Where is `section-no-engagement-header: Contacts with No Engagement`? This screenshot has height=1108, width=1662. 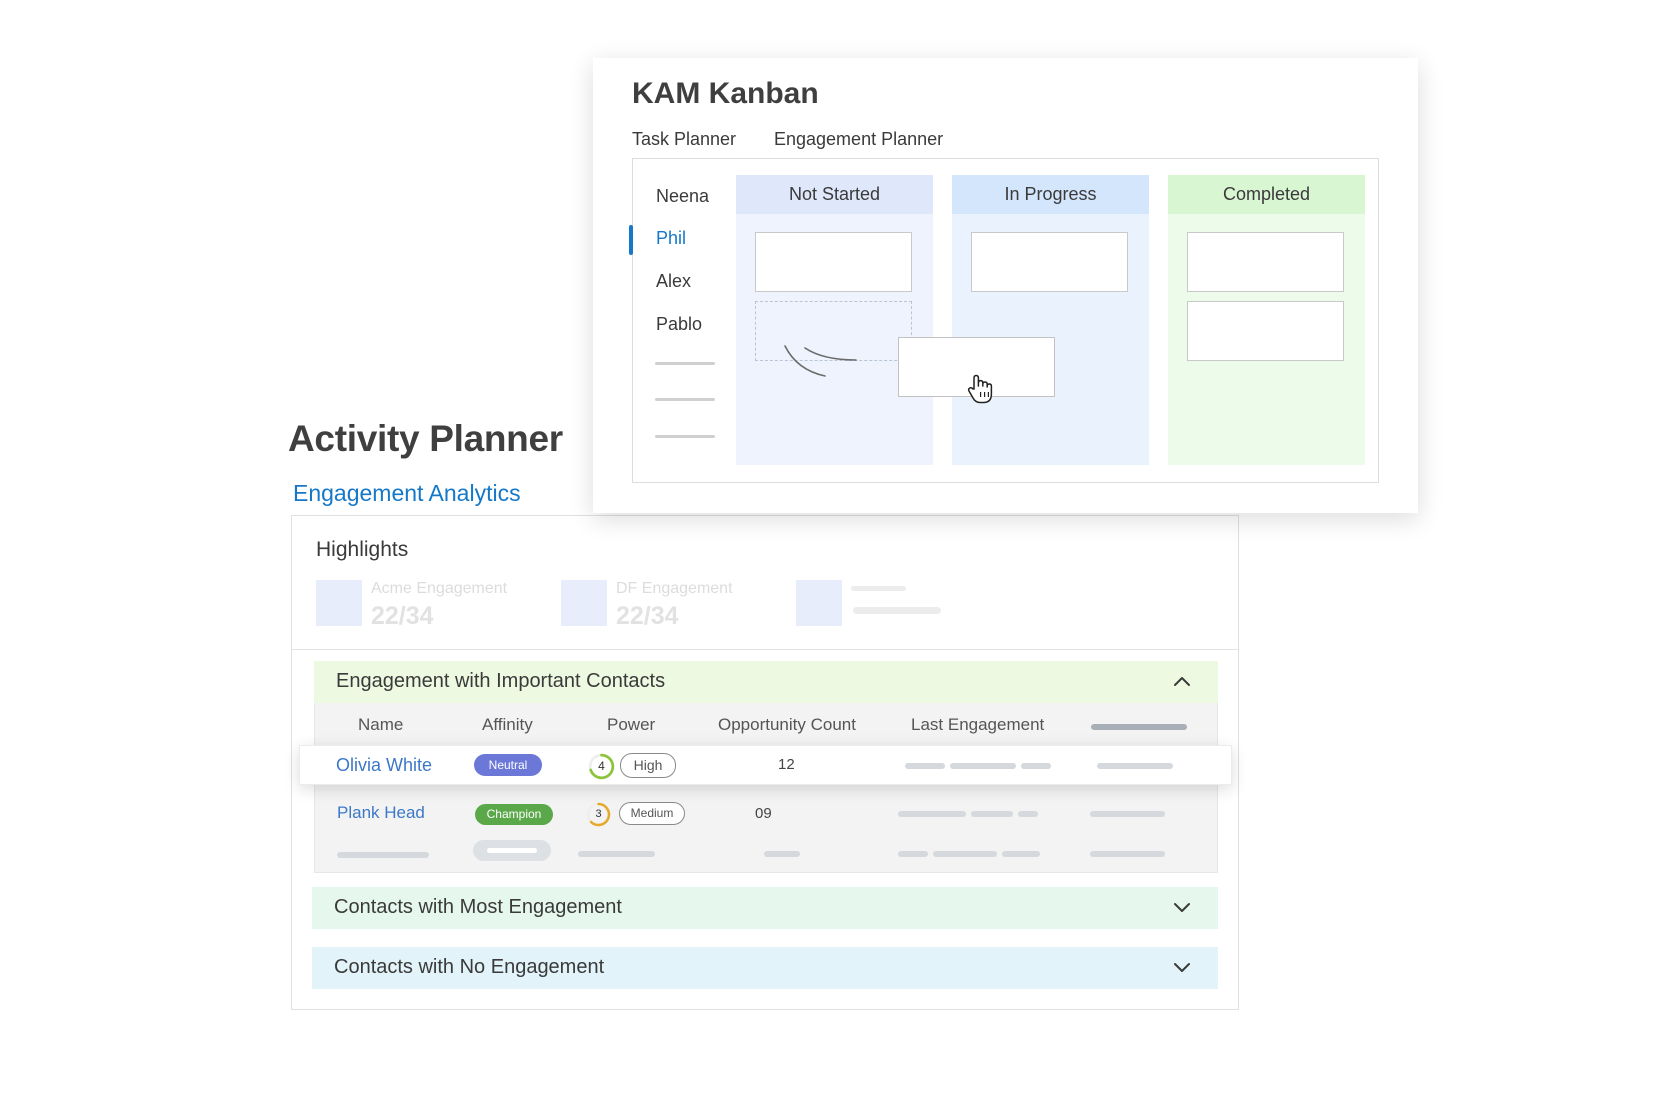
section-no-engagement-header: Contacts with No Engagement is located at coordinates (765, 968).